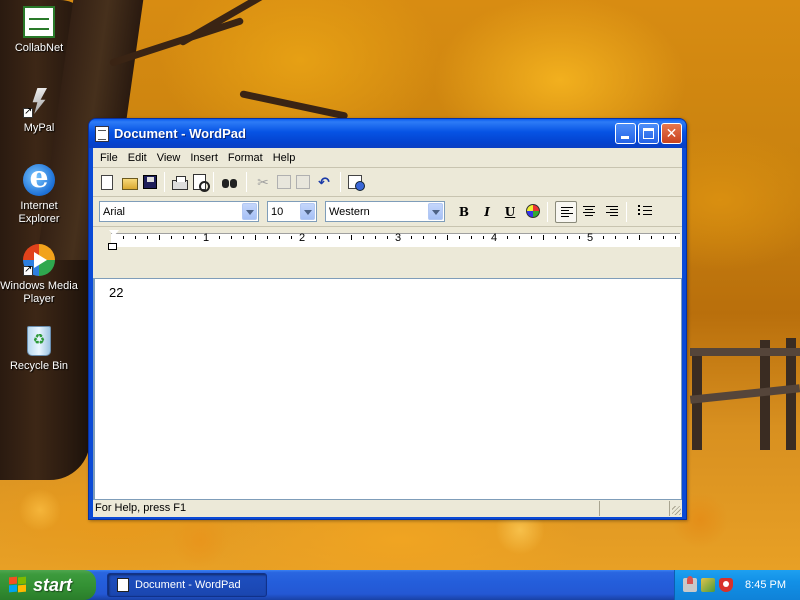  What do you see at coordinates (53, 585) in the screenshot?
I see `start-label: start` at bounding box center [53, 585].